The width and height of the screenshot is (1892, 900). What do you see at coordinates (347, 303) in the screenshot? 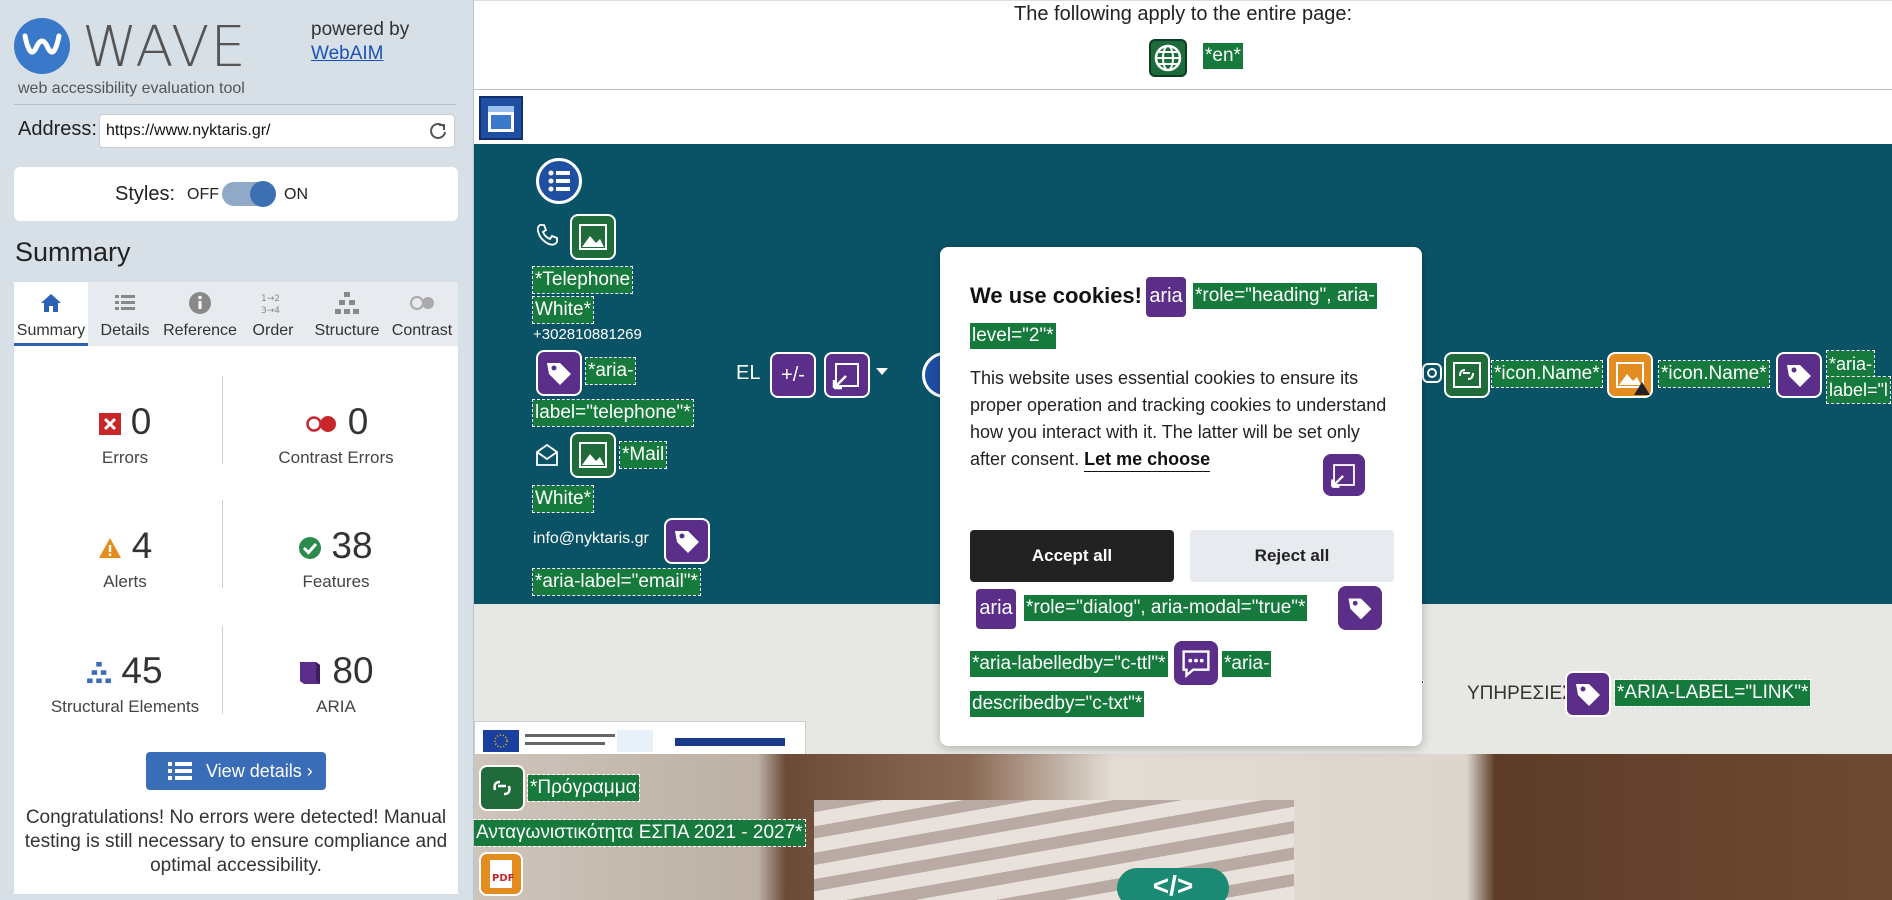
I see `structure-icon` at bounding box center [347, 303].